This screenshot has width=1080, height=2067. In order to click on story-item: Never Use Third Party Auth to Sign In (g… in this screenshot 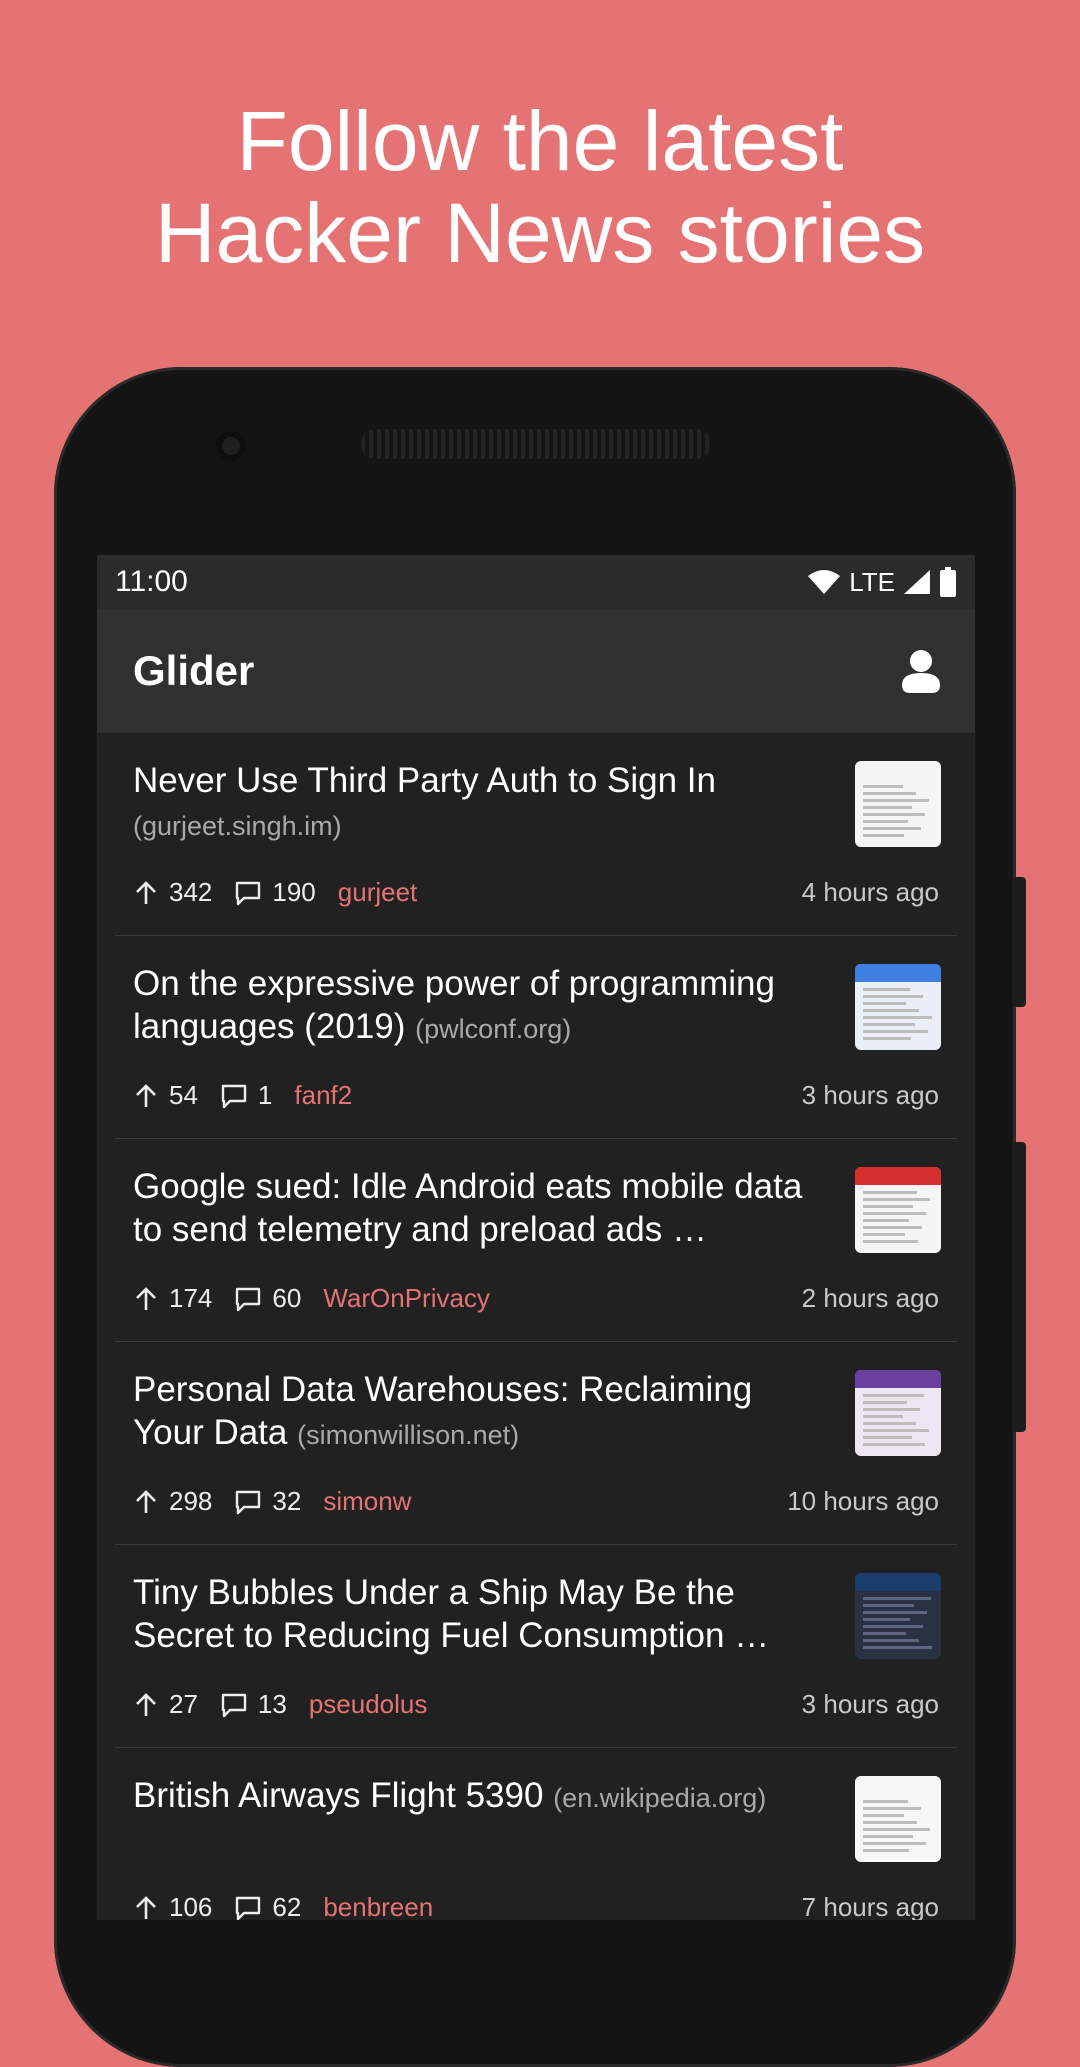, I will do `click(536, 834)`.